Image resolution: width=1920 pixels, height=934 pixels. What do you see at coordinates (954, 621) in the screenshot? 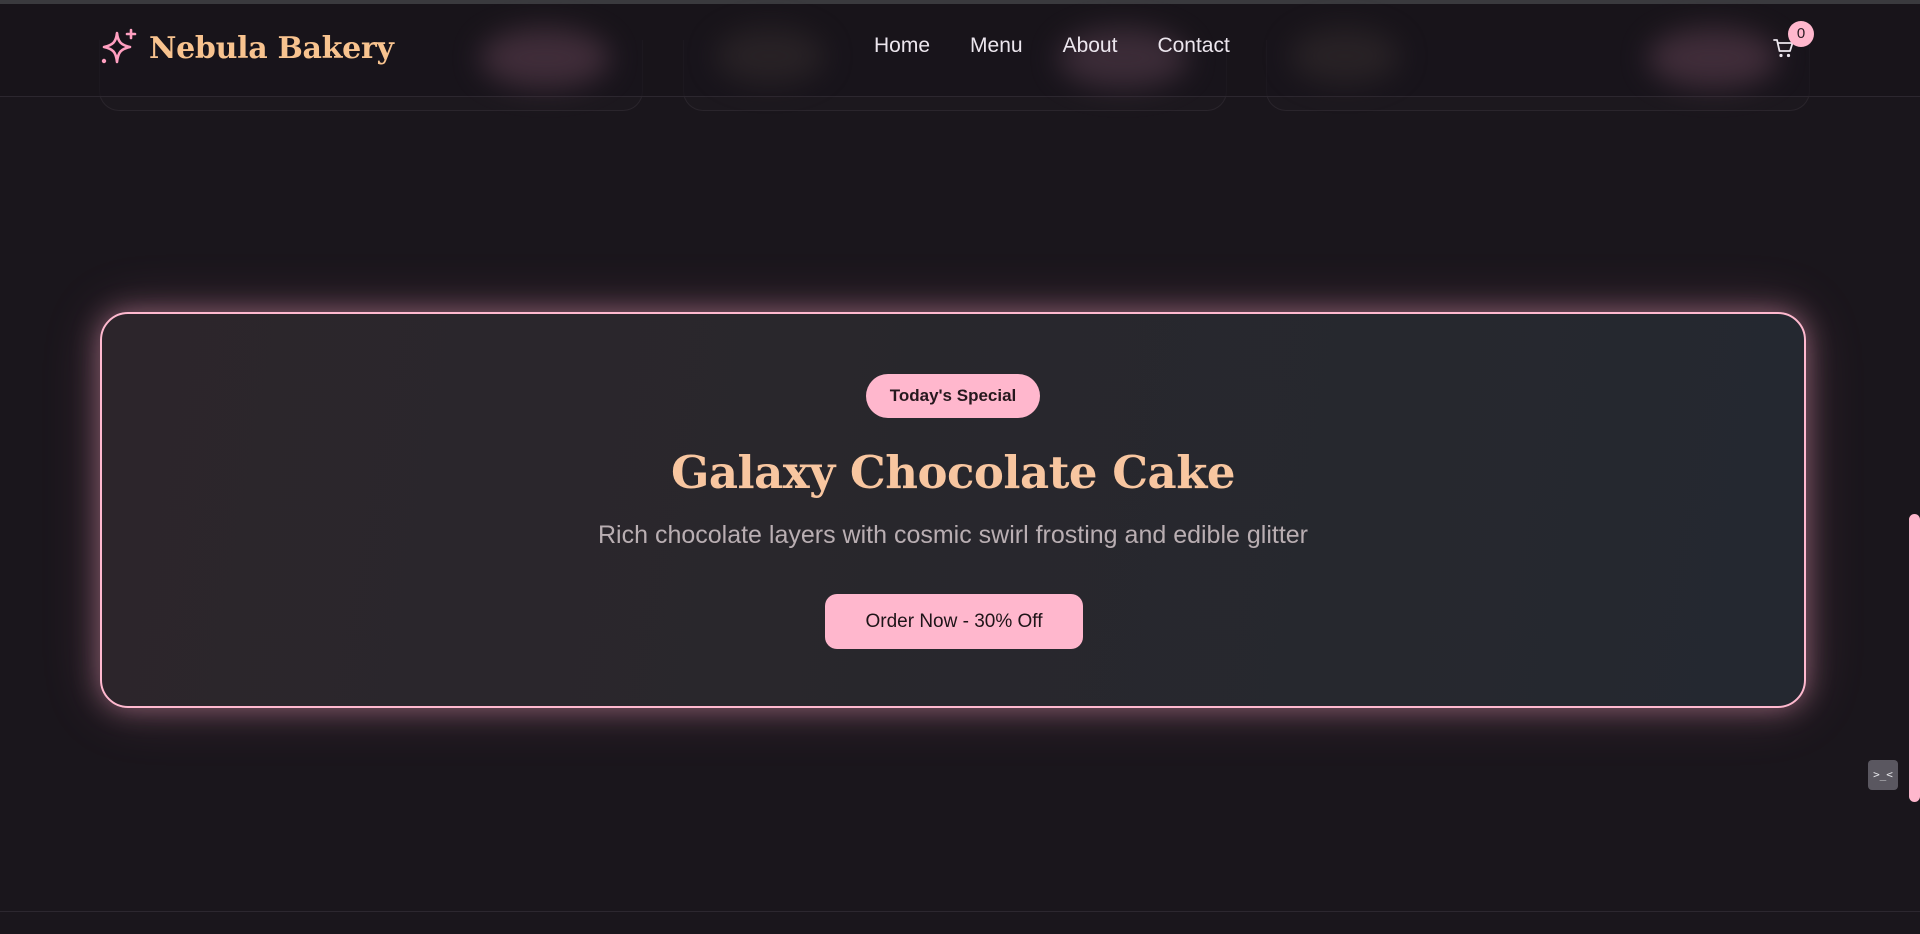
I see `order-now-button: Order Now - 30% Off` at bounding box center [954, 621].